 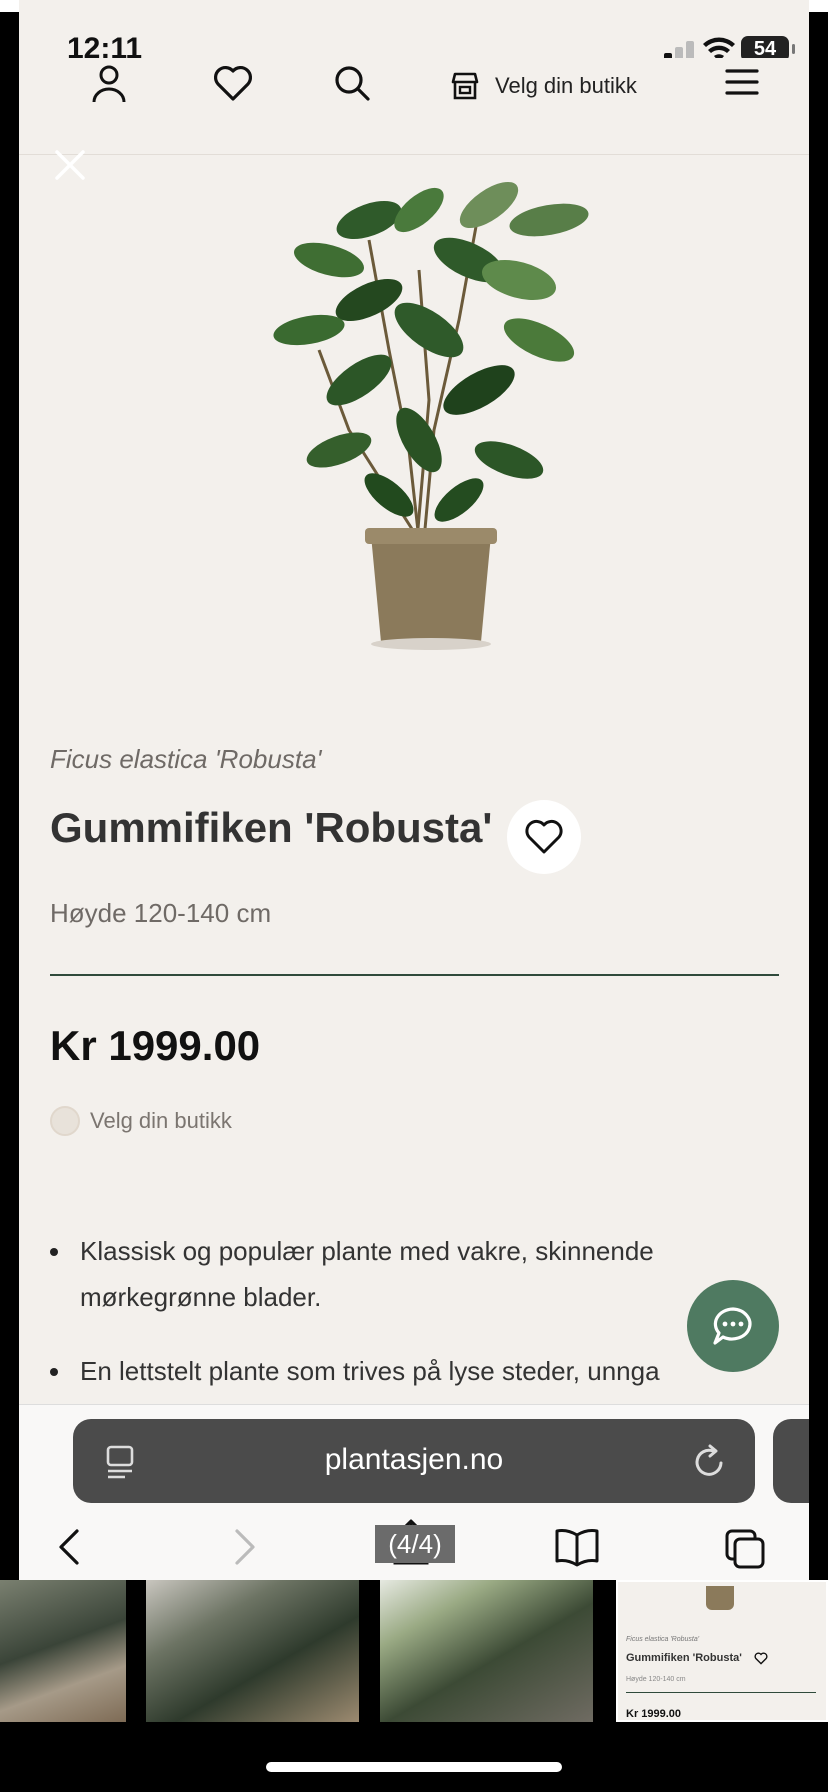 I want to click on bookmarks-icon, so click(x=577, y=1547).